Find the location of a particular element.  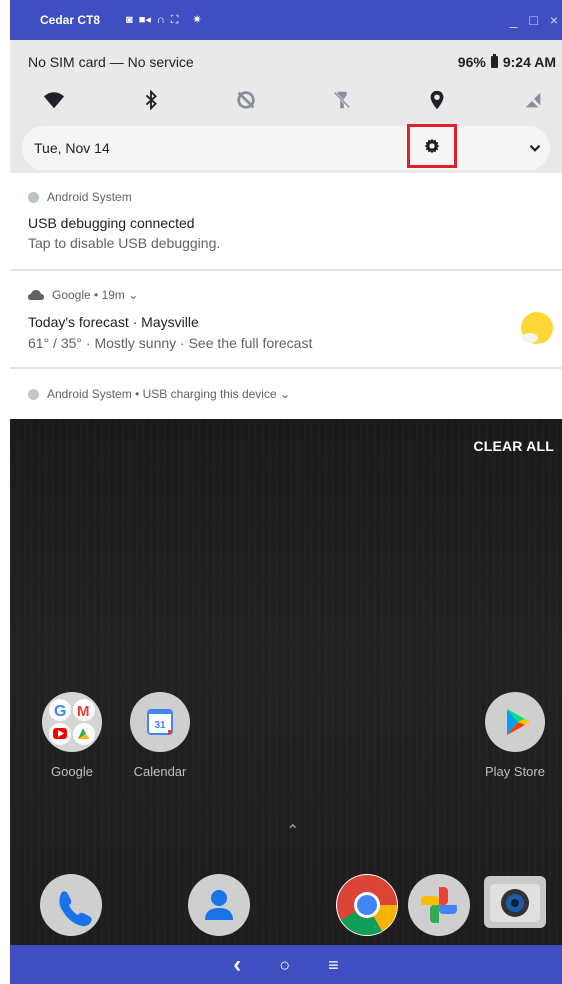

photos-icon is located at coordinates (439, 905).